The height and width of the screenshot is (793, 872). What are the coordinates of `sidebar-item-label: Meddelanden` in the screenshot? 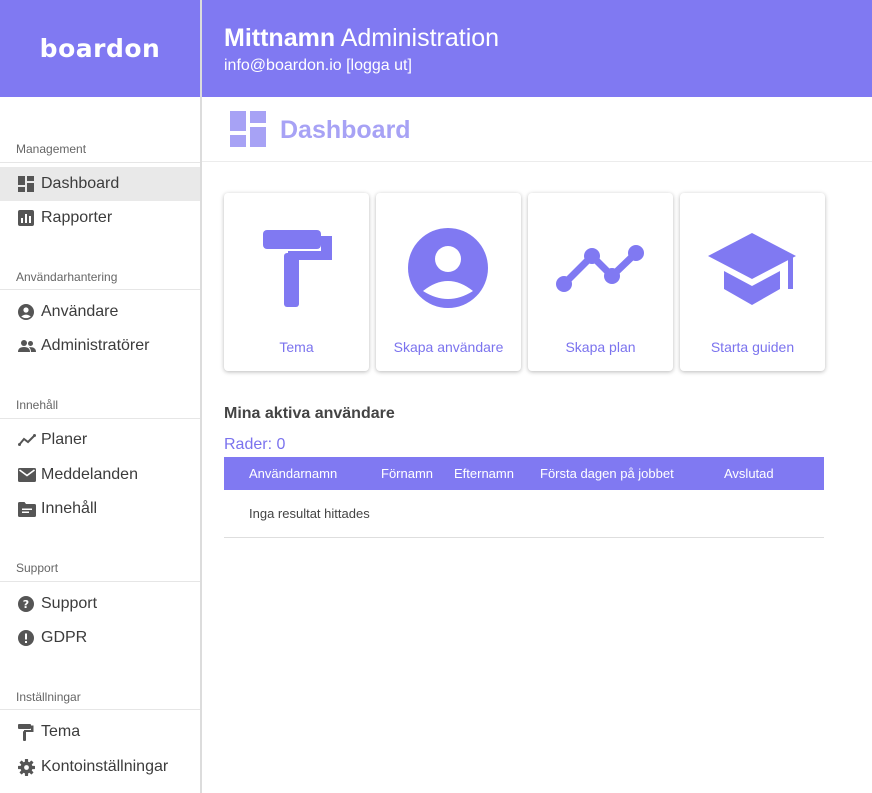 It's located at (89, 474).